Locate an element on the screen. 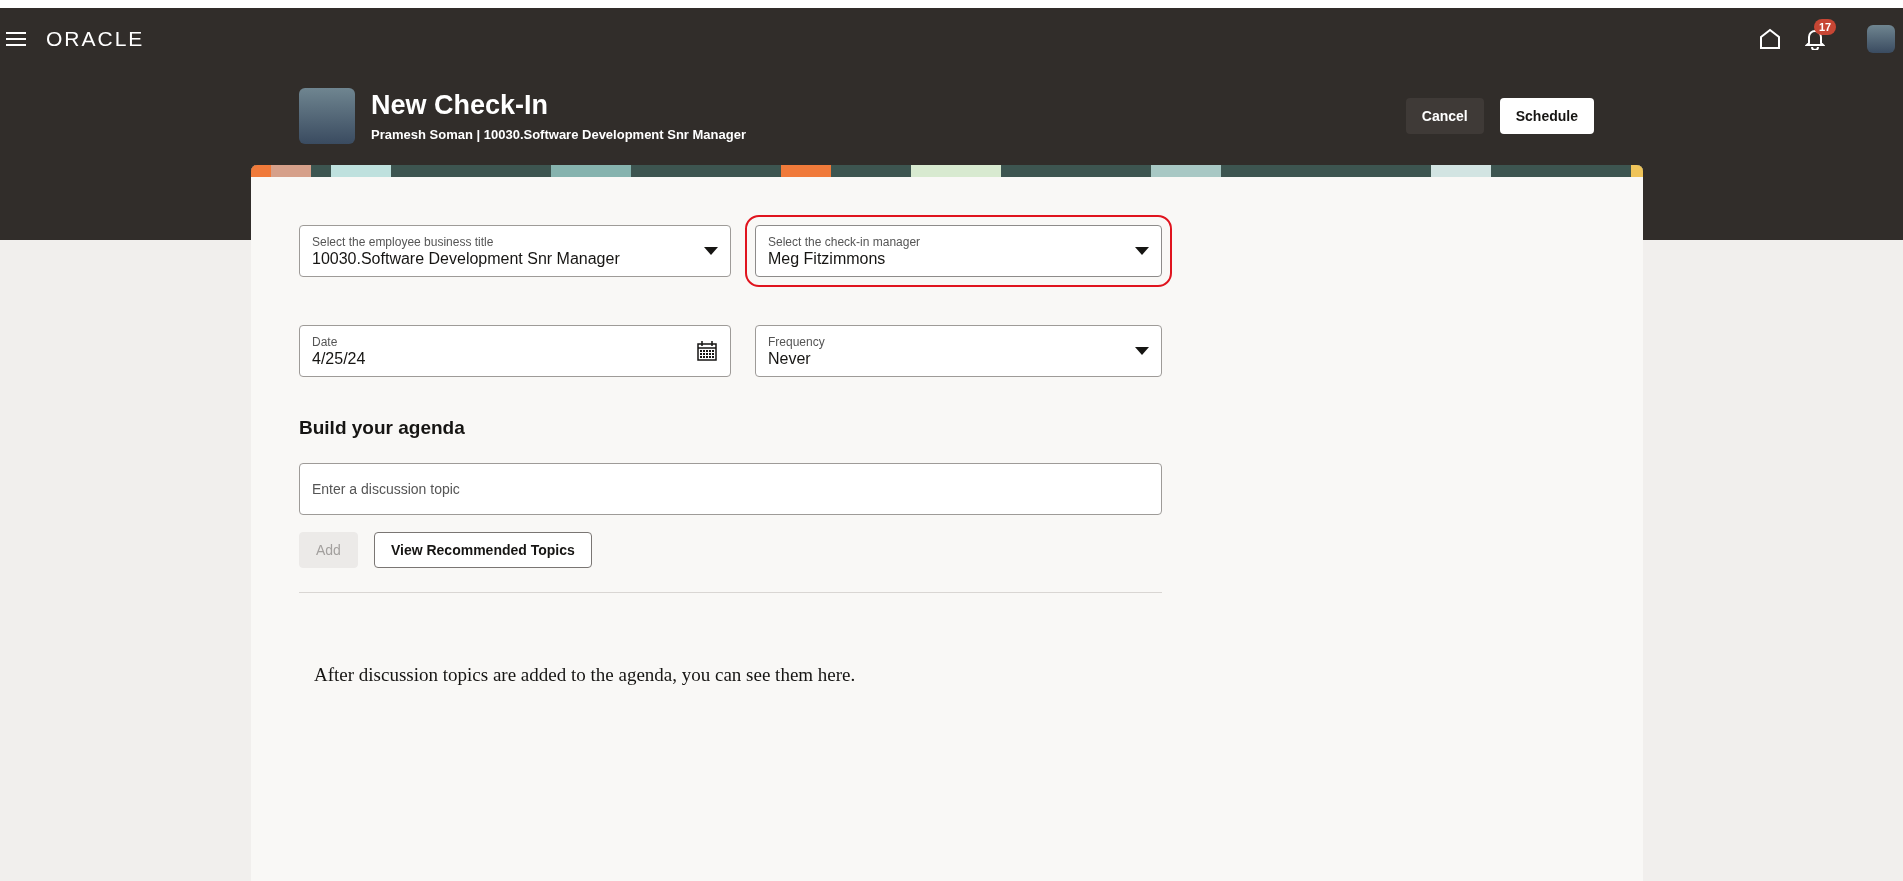  section-heading: Build your agenda is located at coordinates (382, 428).